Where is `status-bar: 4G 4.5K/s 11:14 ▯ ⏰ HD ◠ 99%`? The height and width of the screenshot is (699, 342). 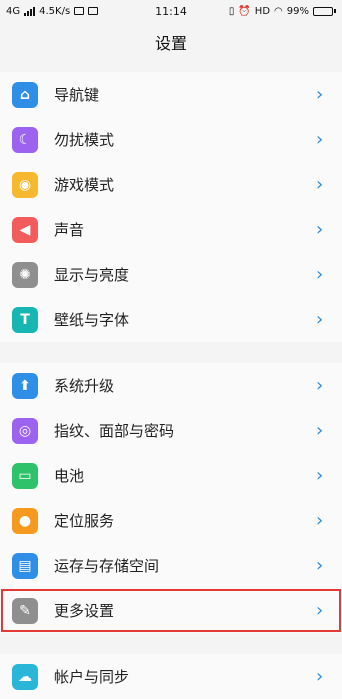
status-bar: 4G 4.5K/s 11:14 ▯ ⏰ HD ◠ 99% is located at coordinates (171, 11).